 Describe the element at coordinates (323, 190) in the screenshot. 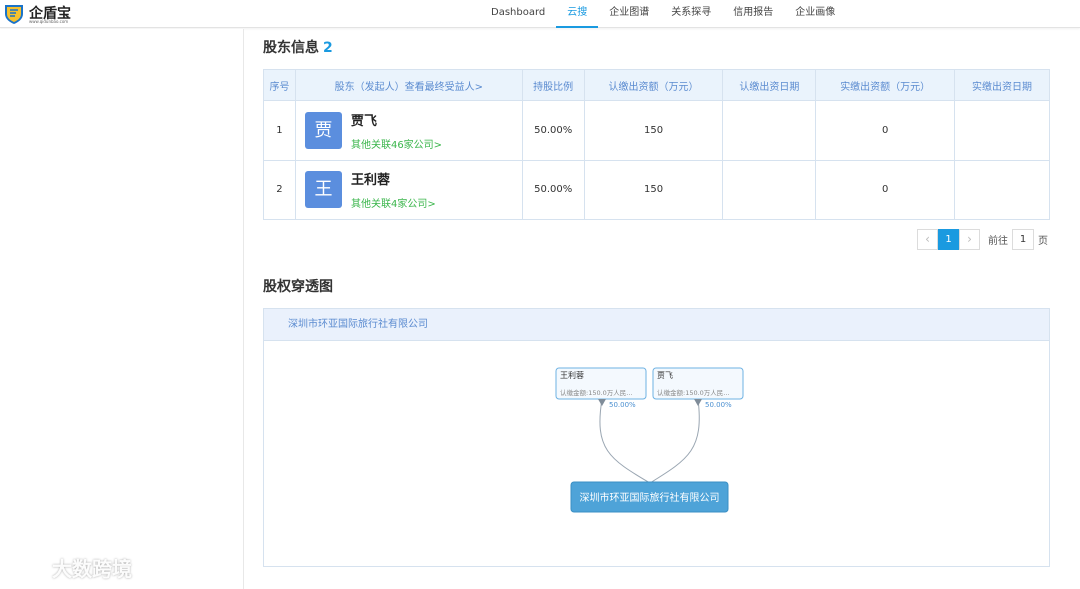

I see `avatar: 王` at that location.